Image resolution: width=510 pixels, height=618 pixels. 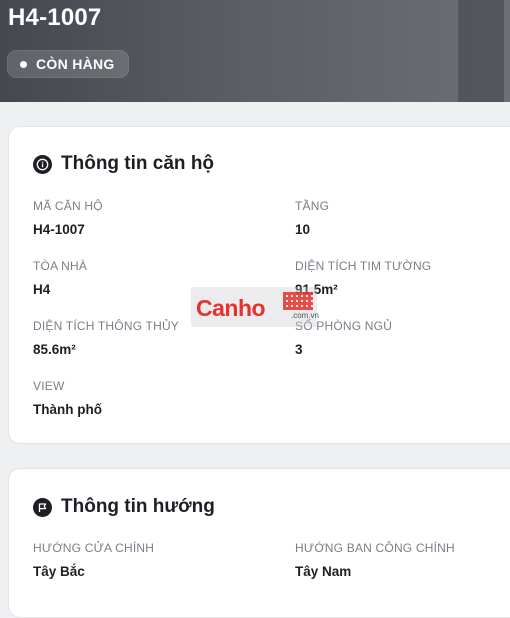 I want to click on field-apartment-code: MÃ CĂN HỘ H4-1007, so click(x=68, y=218).